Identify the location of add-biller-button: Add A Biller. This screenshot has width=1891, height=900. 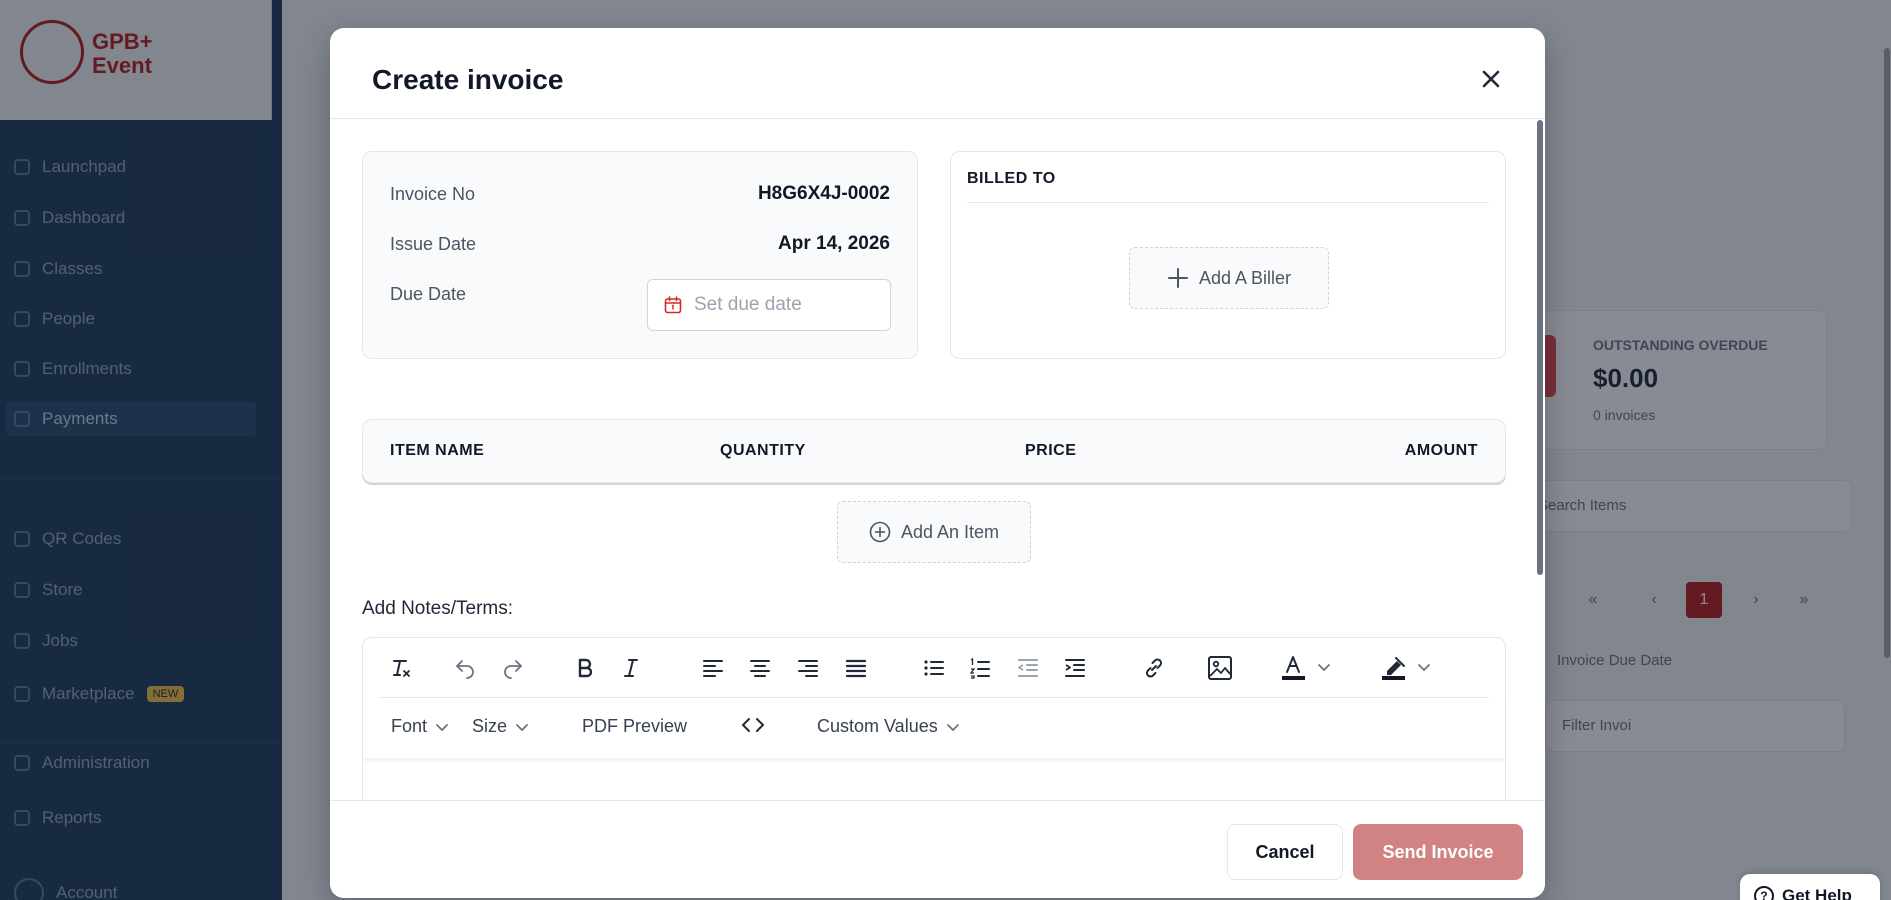
(1229, 278).